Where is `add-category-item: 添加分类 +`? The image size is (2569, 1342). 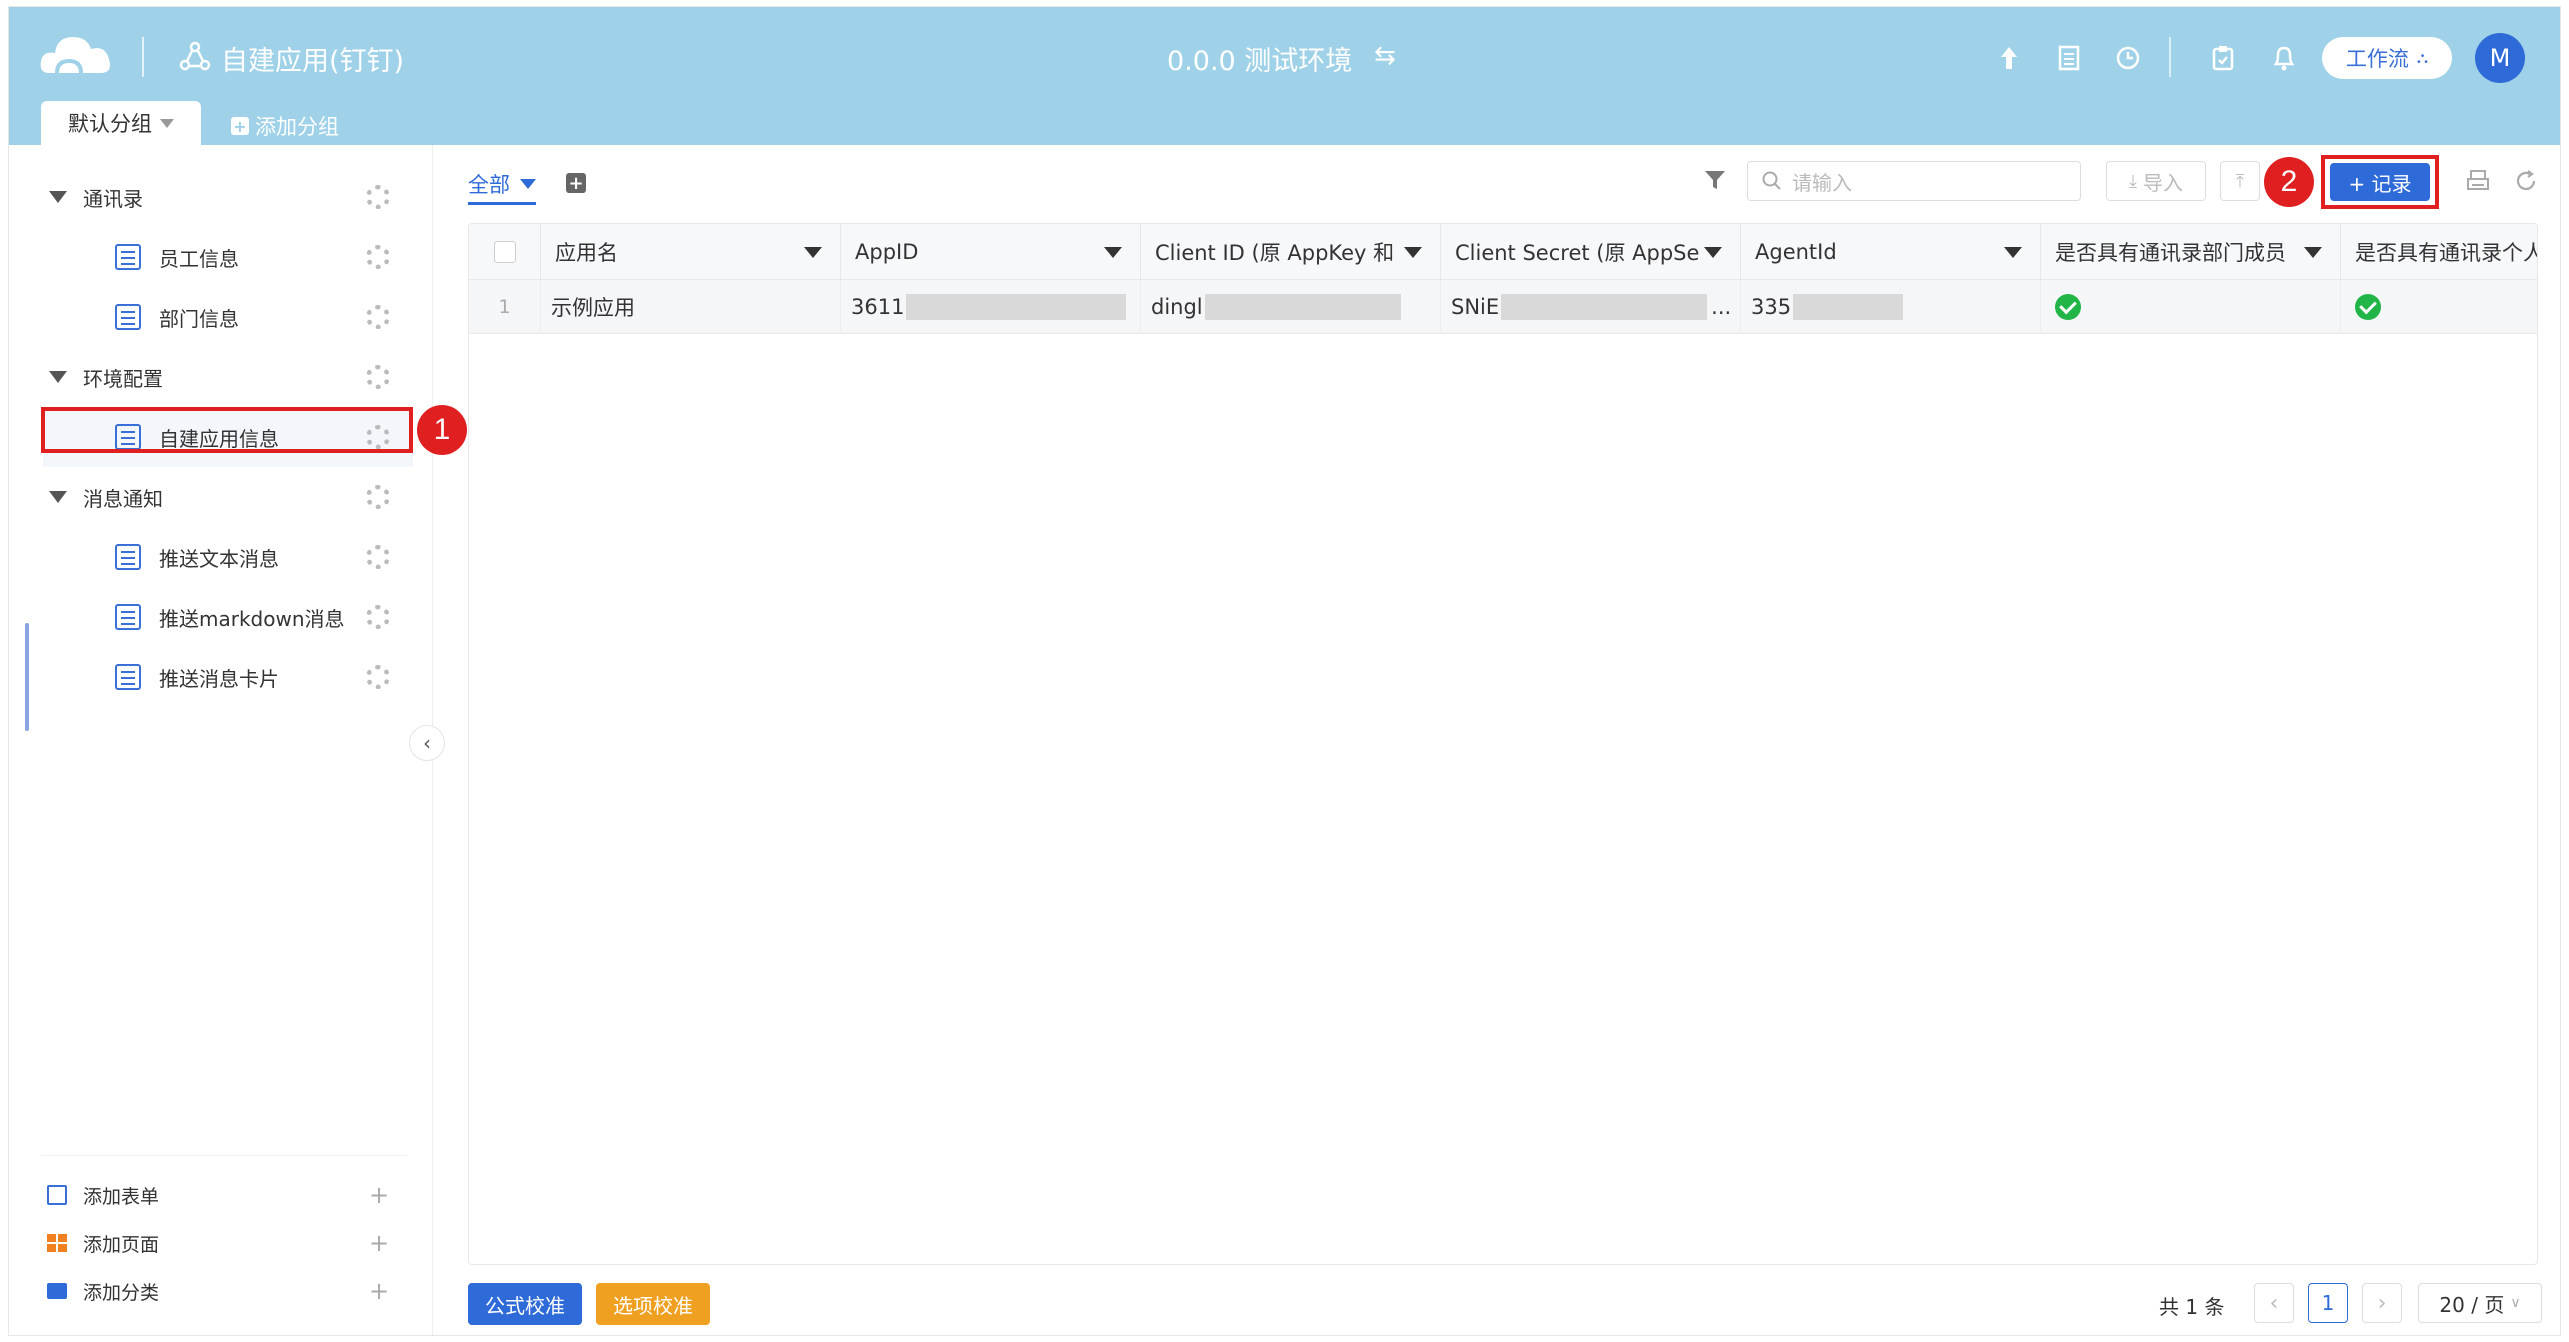
add-category-item: 添加分类 + is located at coordinates (230, 1291).